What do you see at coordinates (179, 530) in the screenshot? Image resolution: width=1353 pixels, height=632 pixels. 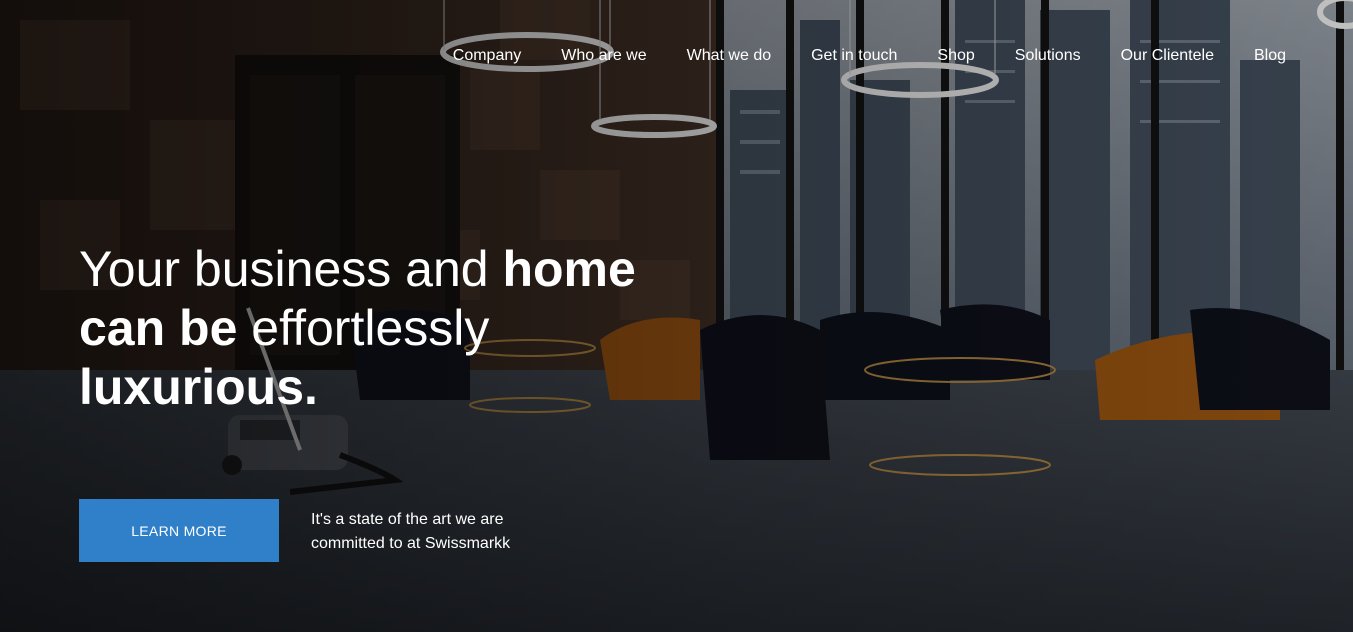 I see `learn-more-button: LEARN MORE` at bounding box center [179, 530].